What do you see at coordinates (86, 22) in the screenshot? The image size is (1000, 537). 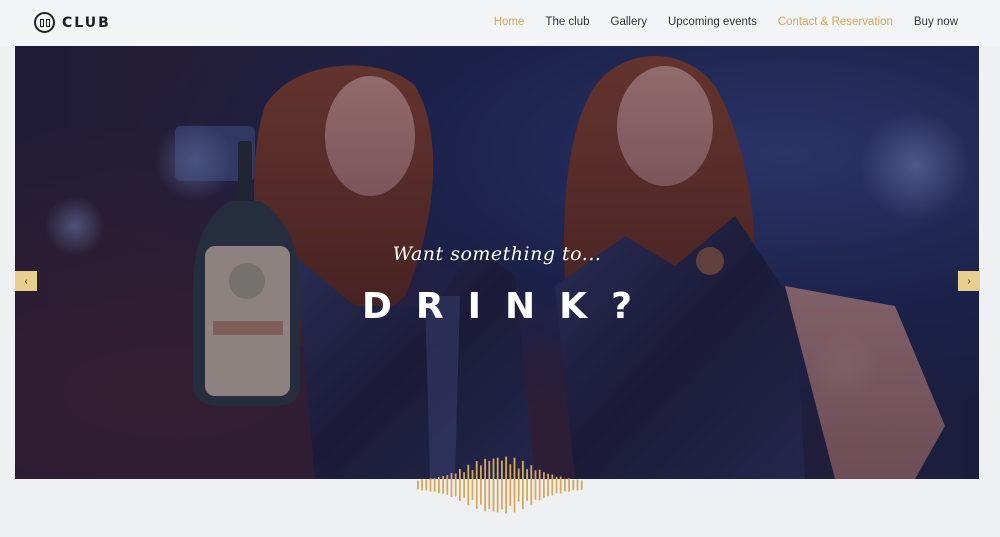 I see `brand-name: CLUB` at bounding box center [86, 22].